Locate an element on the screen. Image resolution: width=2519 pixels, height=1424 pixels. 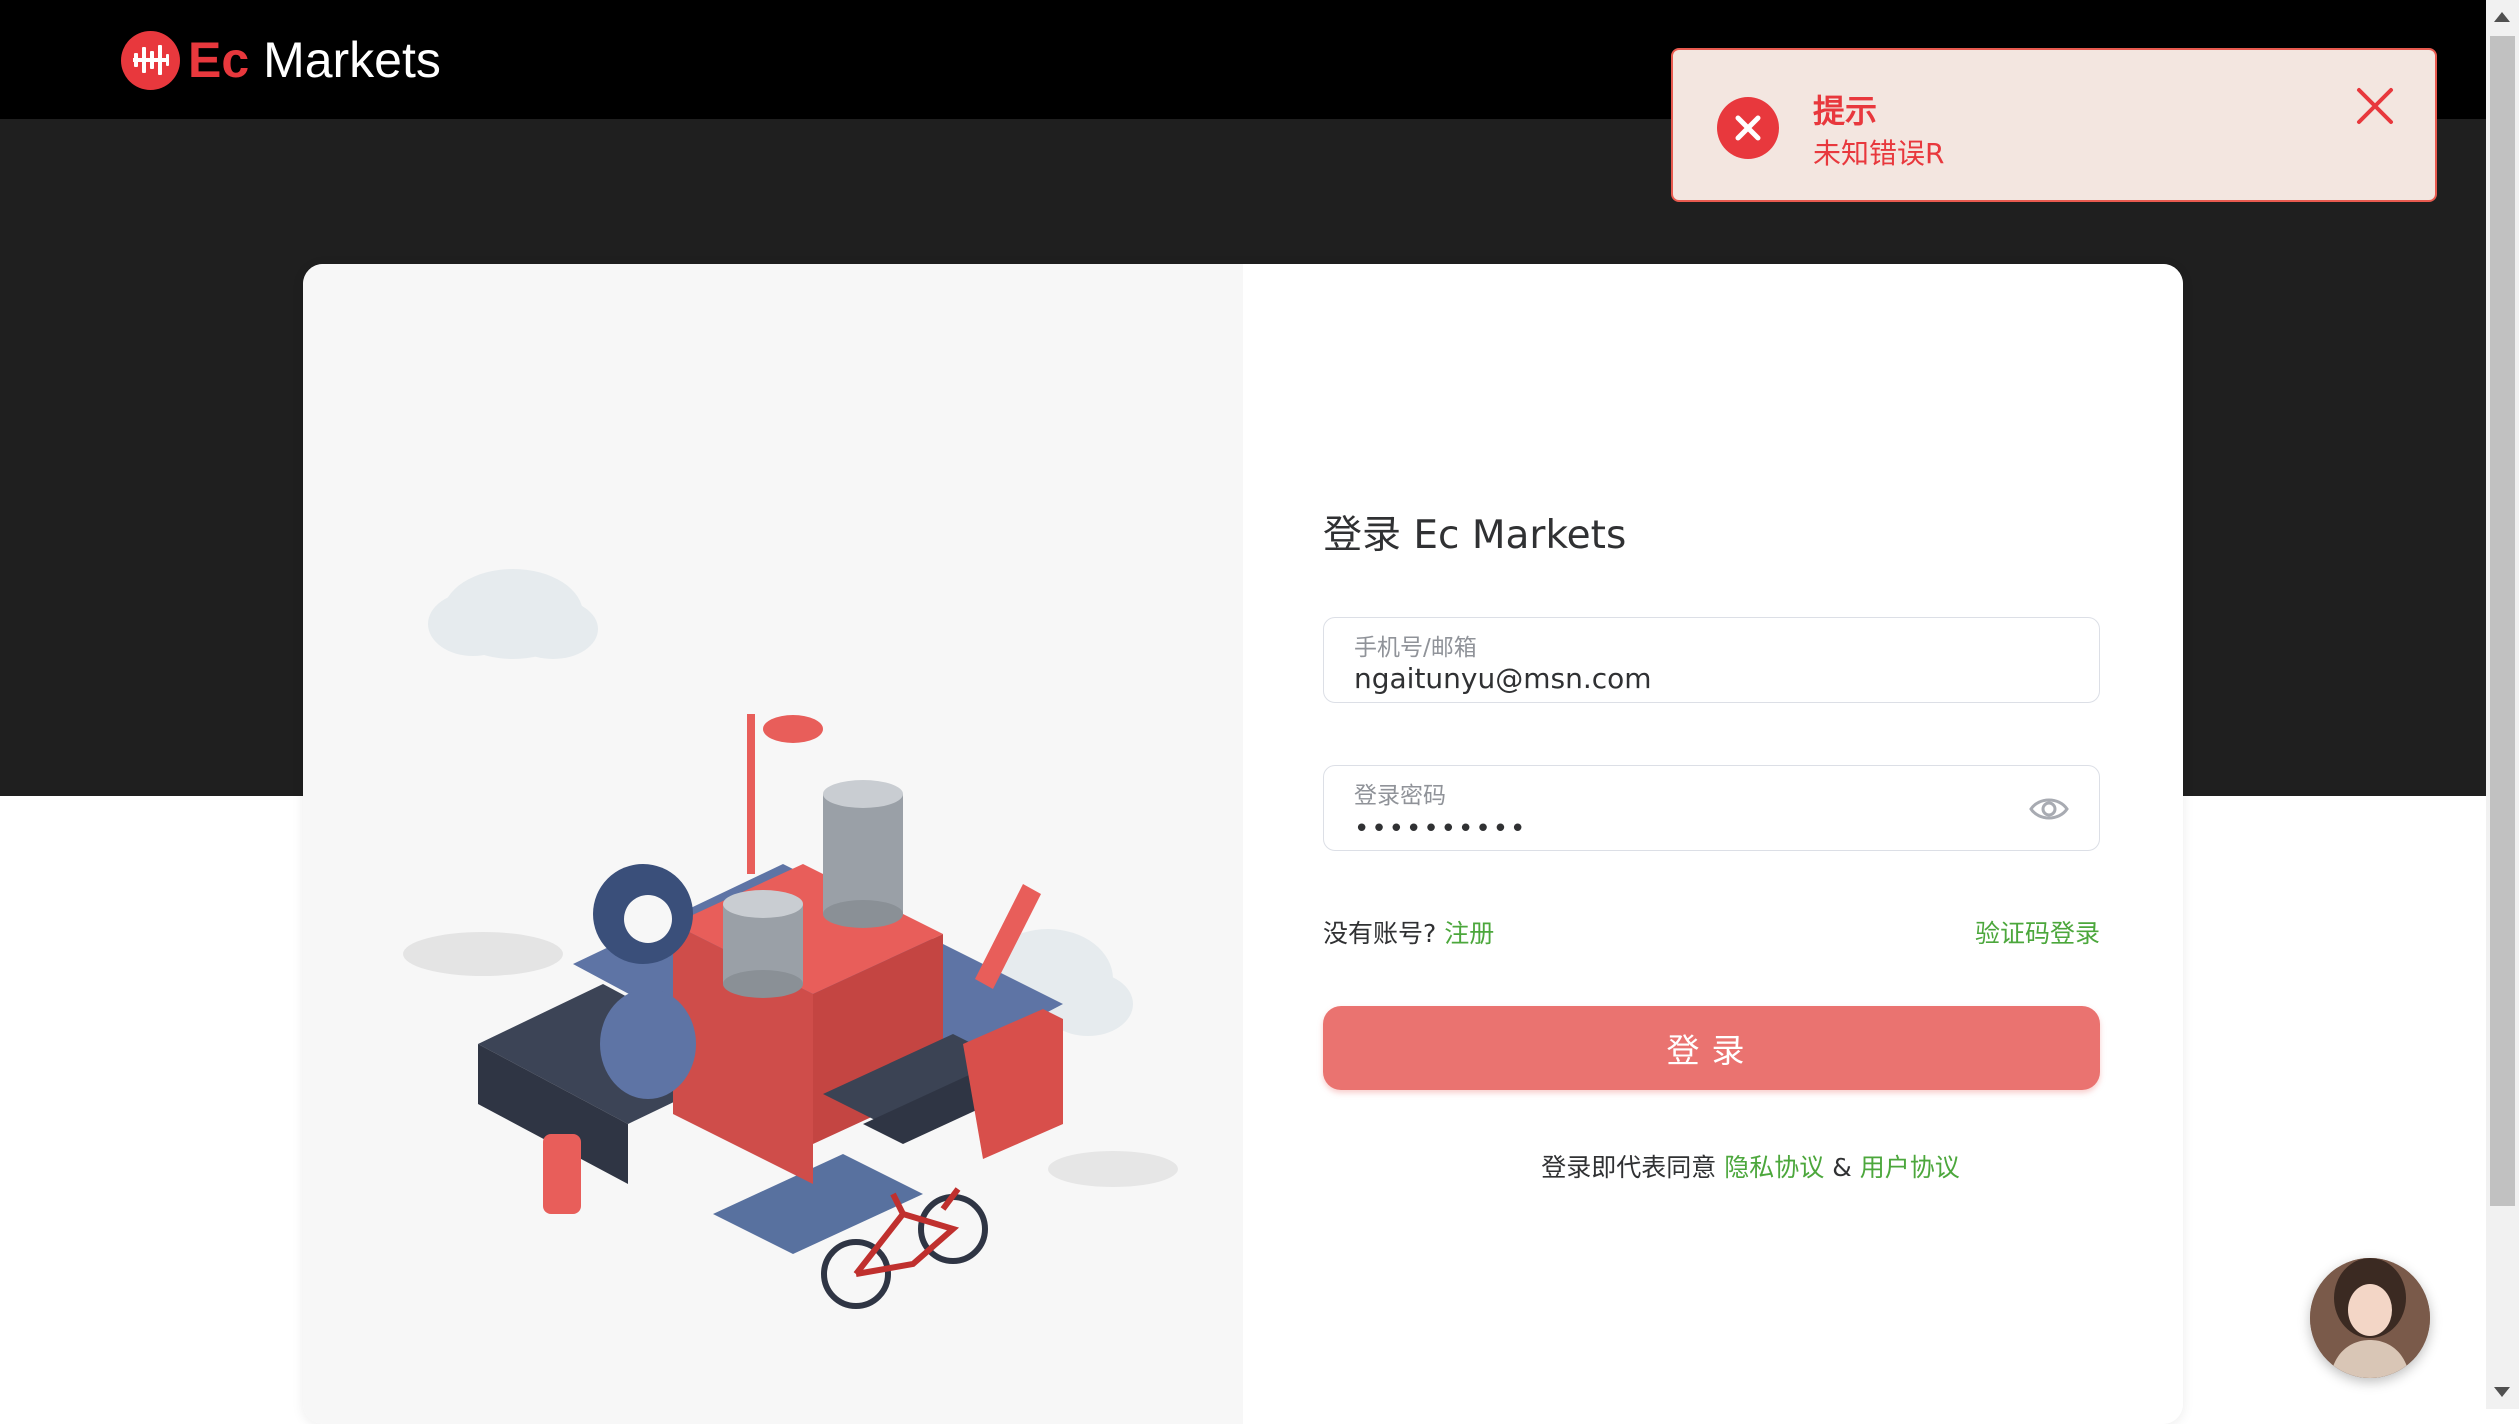
eye-icon is located at coordinates (2049, 809).